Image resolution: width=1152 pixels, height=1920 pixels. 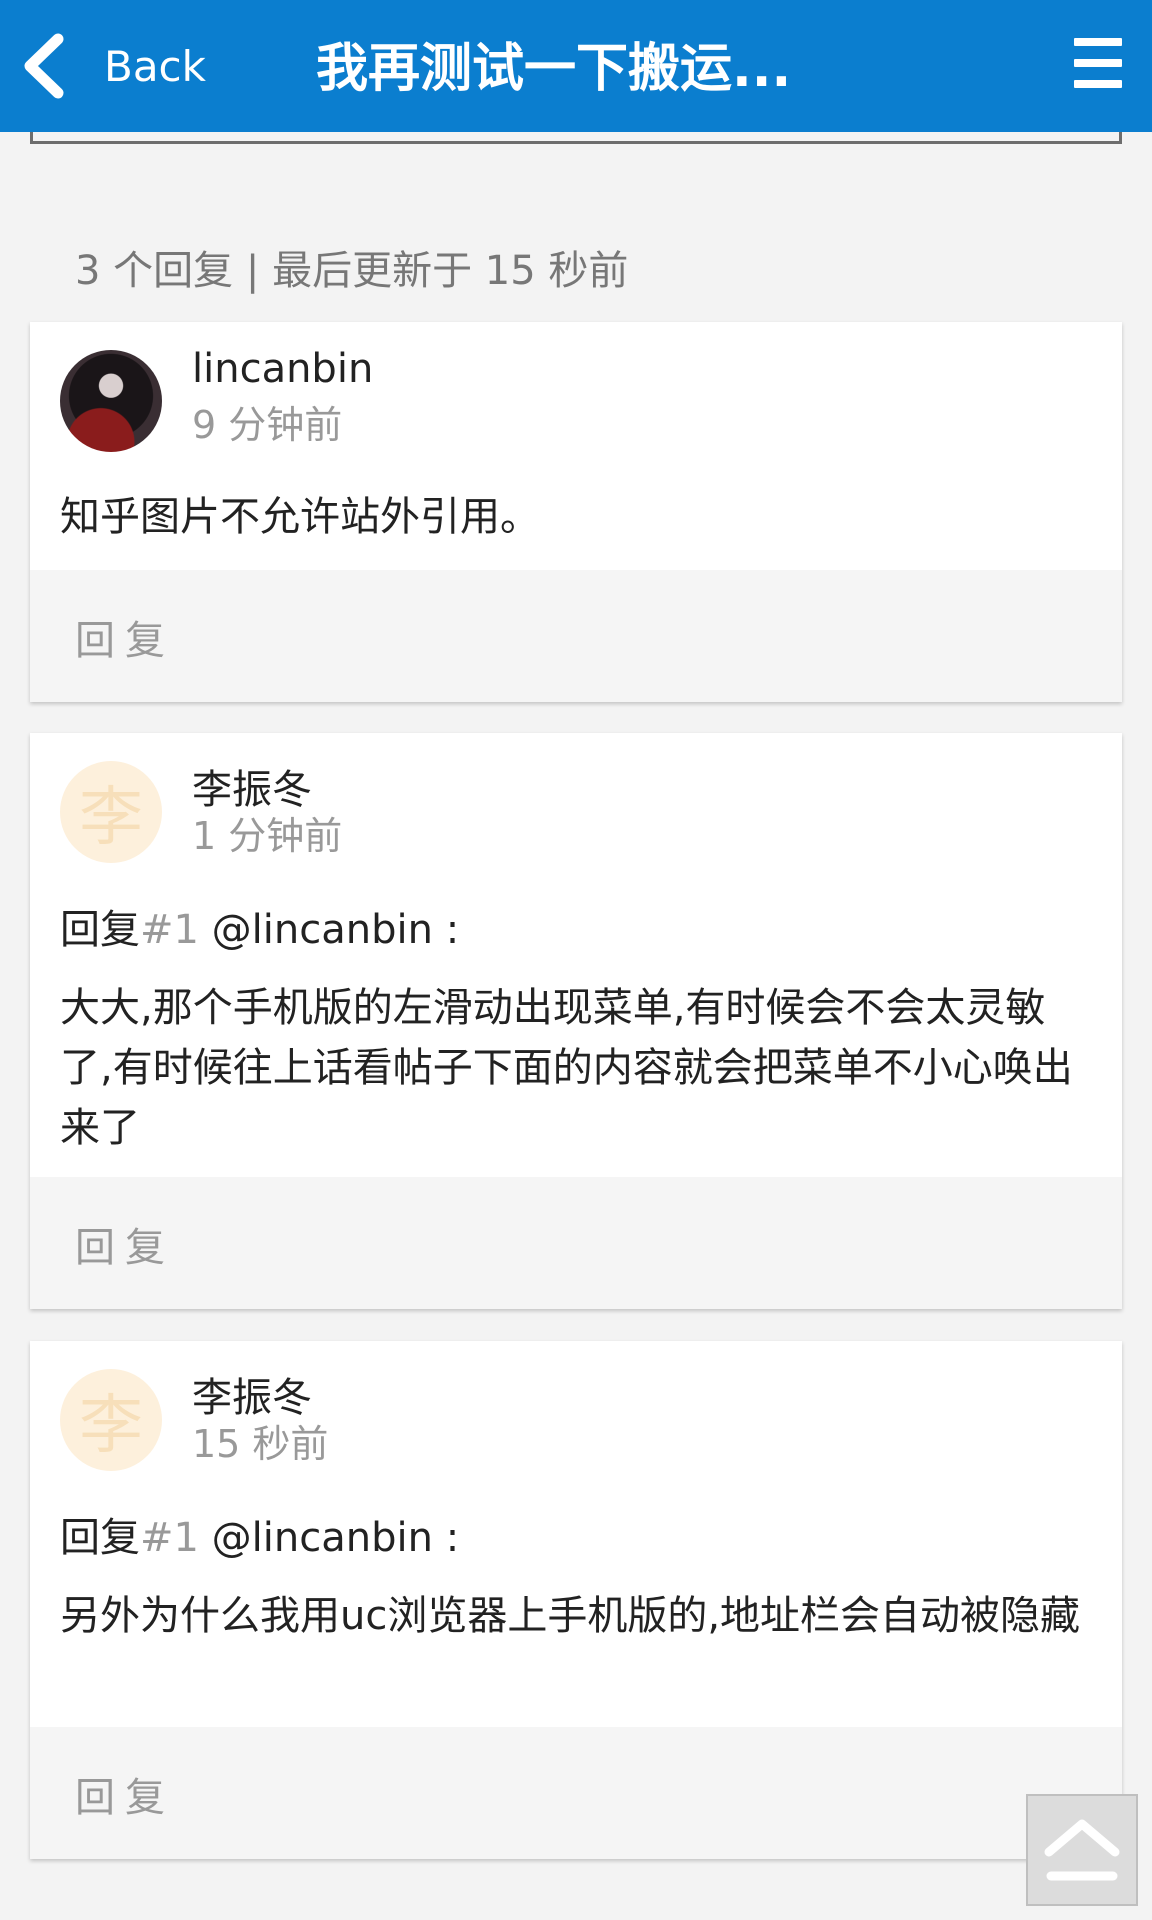 I want to click on post-time: 15 秒前, so click(x=260, y=1444).